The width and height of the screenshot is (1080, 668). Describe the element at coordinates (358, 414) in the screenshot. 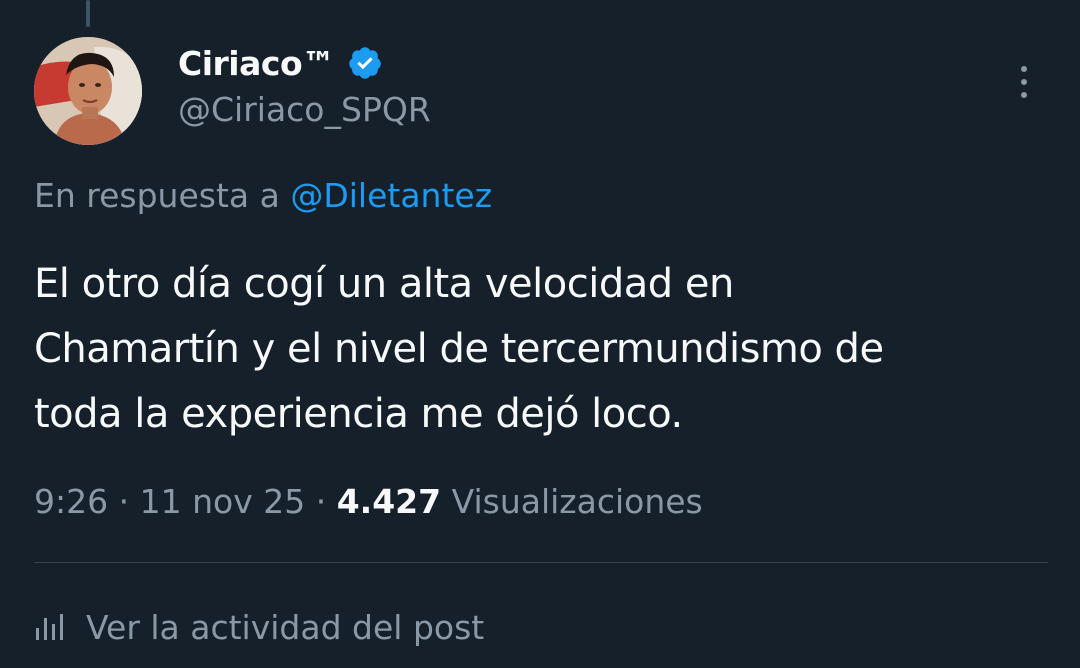

I see `tweet-text-line: toda la experiencia me dejó loco.` at that location.